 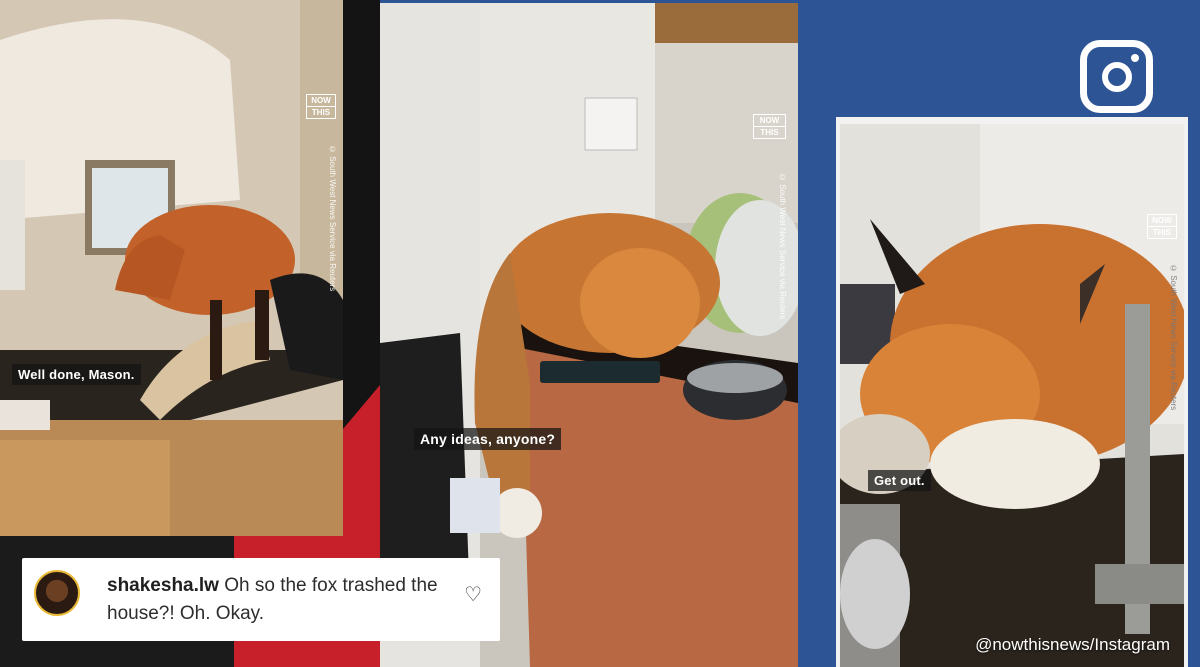 What do you see at coordinates (488, 439) in the screenshot?
I see `video-caption: Any ideas, anyone?` at bounding box center [488, 439].